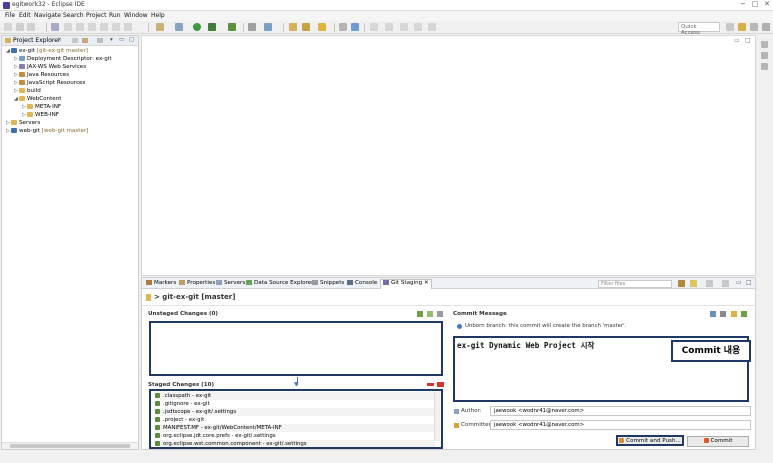  What do you see at coordinates (295, 412) in the screenshot?
I see `staged-file-row: .jsdtscope - ex-git/.settings` at bounding box center [295, 412].